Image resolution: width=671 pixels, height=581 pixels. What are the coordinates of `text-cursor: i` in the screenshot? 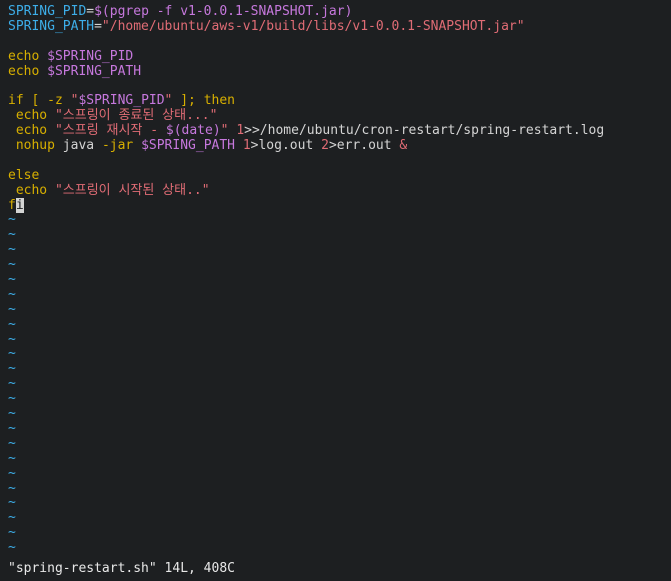 It's located at (19, 205).